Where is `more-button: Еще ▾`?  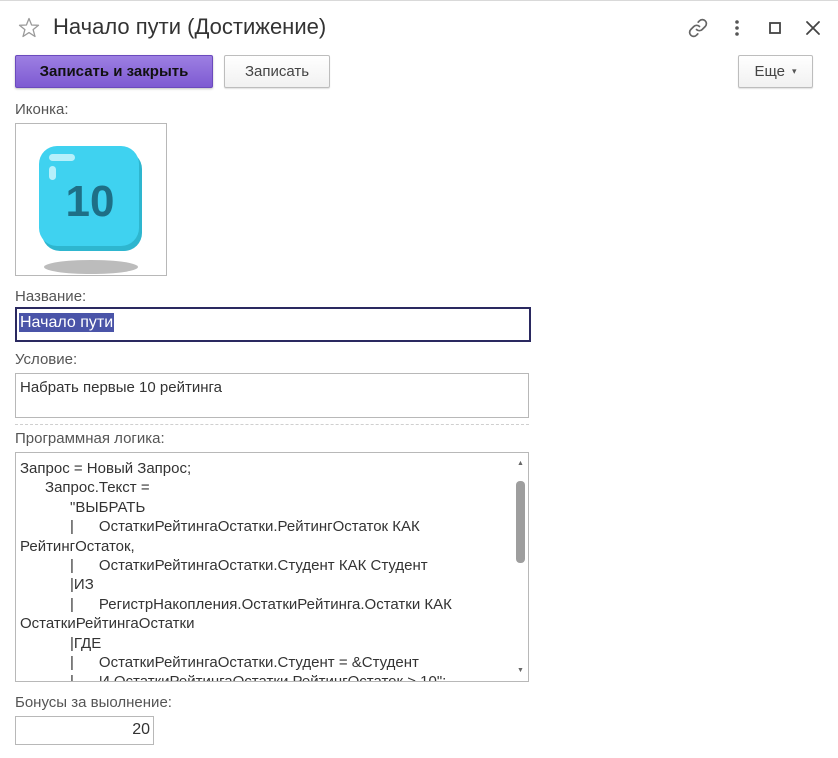
more-button: Еще ▾ is located at coordinates (775, 71).